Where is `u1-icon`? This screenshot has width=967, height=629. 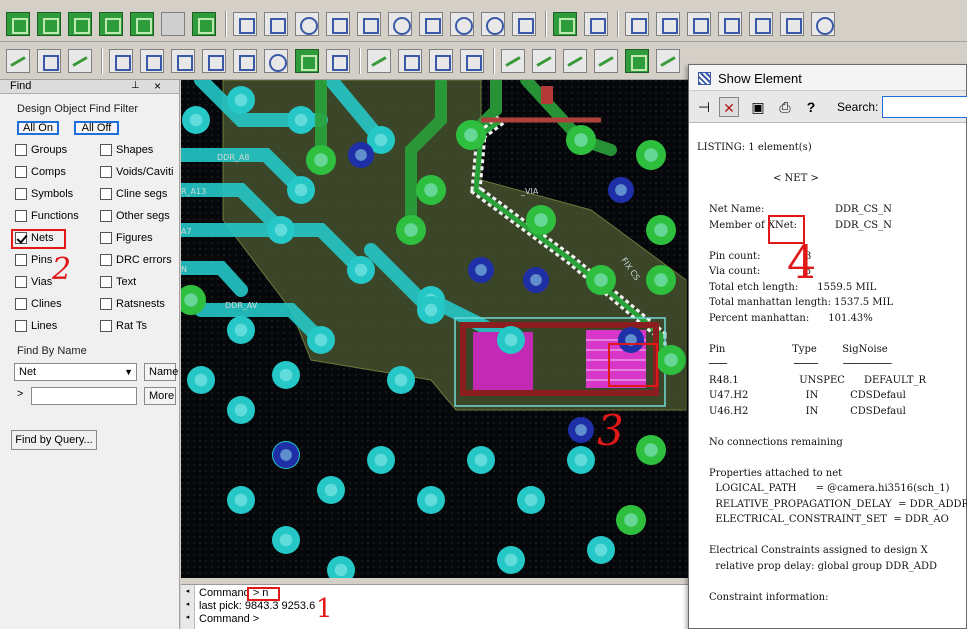
u1-icon is located at coordinates (49, 60).